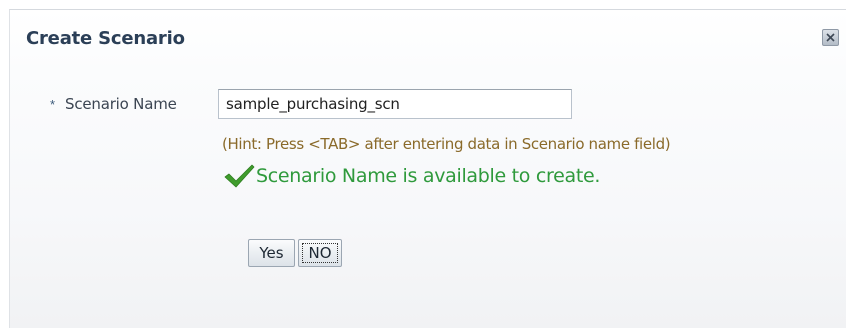 The height and width of the screenshot is (328, 846). I want to click on close-button, so click(830, 37).